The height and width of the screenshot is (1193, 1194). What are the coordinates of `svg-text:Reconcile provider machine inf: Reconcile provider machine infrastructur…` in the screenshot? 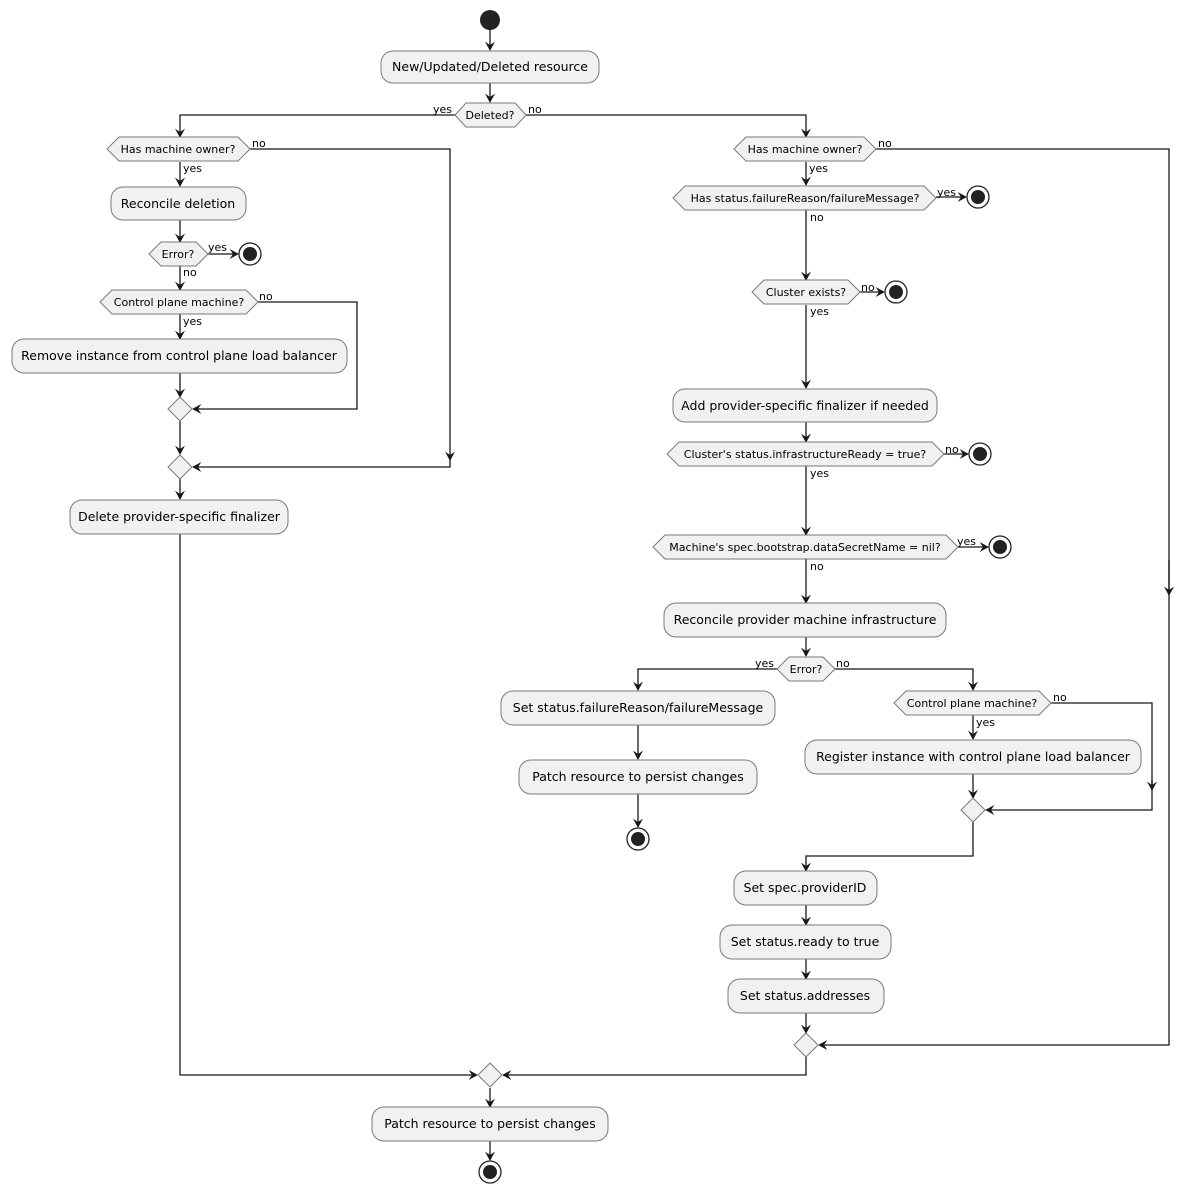 It's located at (805, 619).